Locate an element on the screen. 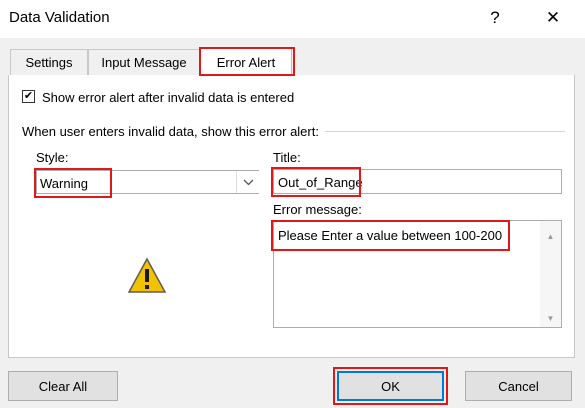 This screenshot has width=585, height=408. warning-triangle-icon is located at coordinates (147, 276).